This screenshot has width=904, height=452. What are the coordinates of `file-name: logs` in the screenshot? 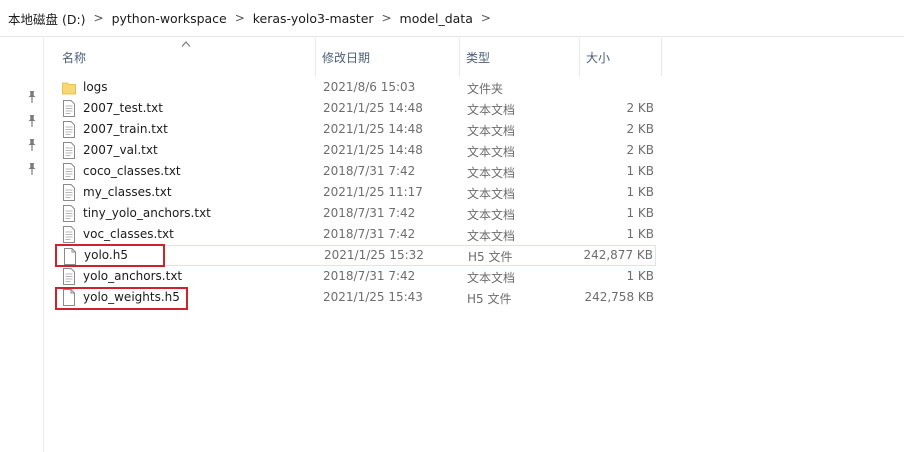 It's located at (95, 87).